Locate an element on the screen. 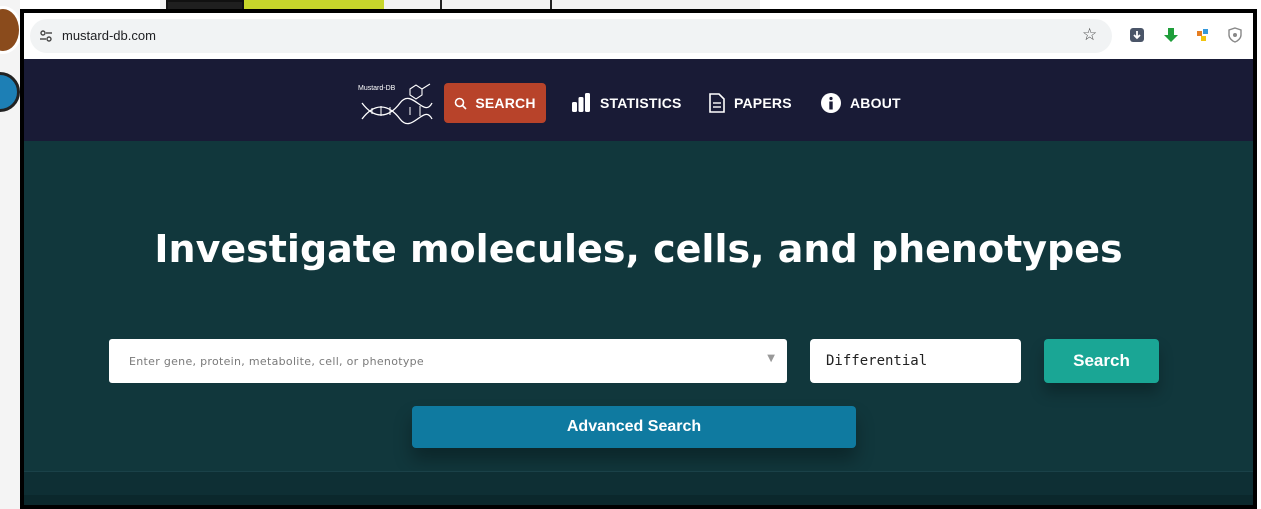  nav-search-label: SEARCH is located at coordinates (505, 103).